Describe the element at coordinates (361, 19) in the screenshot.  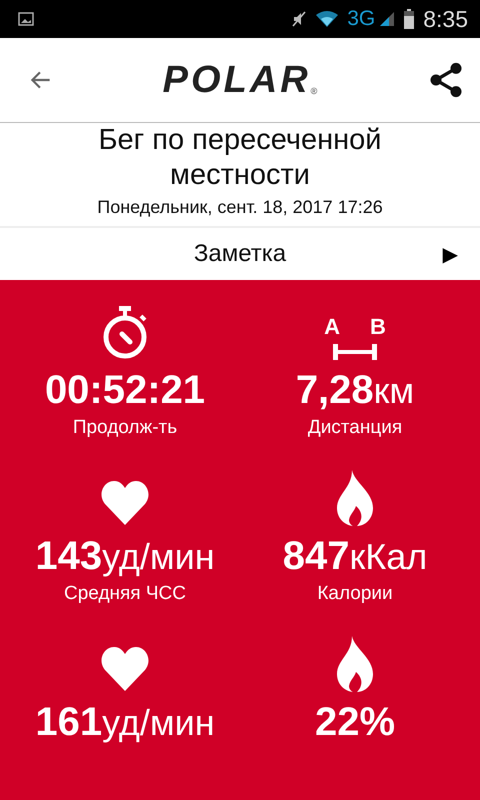
I see `network-type: 3G` at that location.